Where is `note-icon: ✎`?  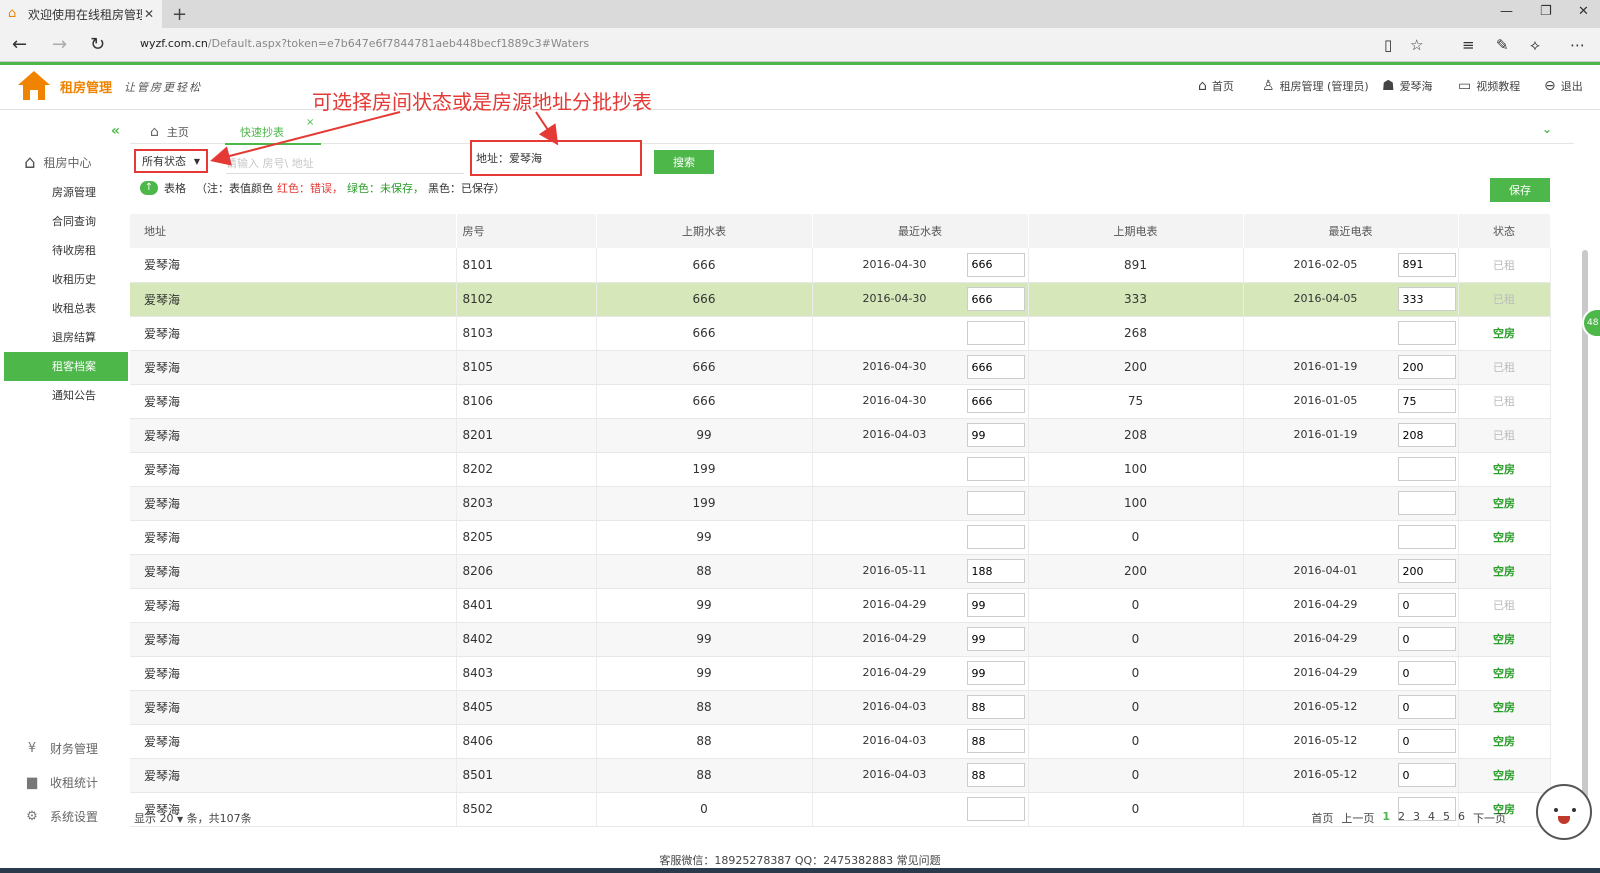
note-icon: ✎ is located at coordinates (1502, 45).